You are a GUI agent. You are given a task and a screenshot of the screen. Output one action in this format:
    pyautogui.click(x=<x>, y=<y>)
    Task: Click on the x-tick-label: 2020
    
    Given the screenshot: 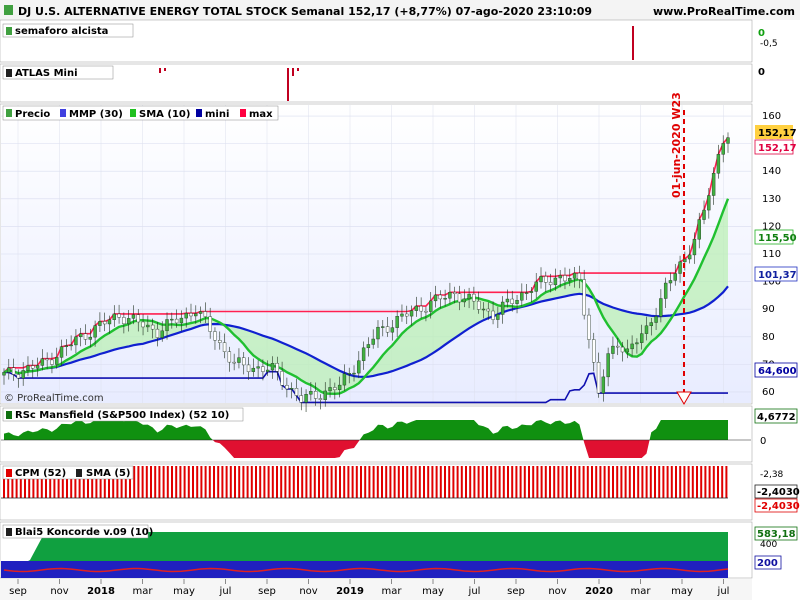 What is the action you would take?
    pyautogui.click(x=599, y=591)
    